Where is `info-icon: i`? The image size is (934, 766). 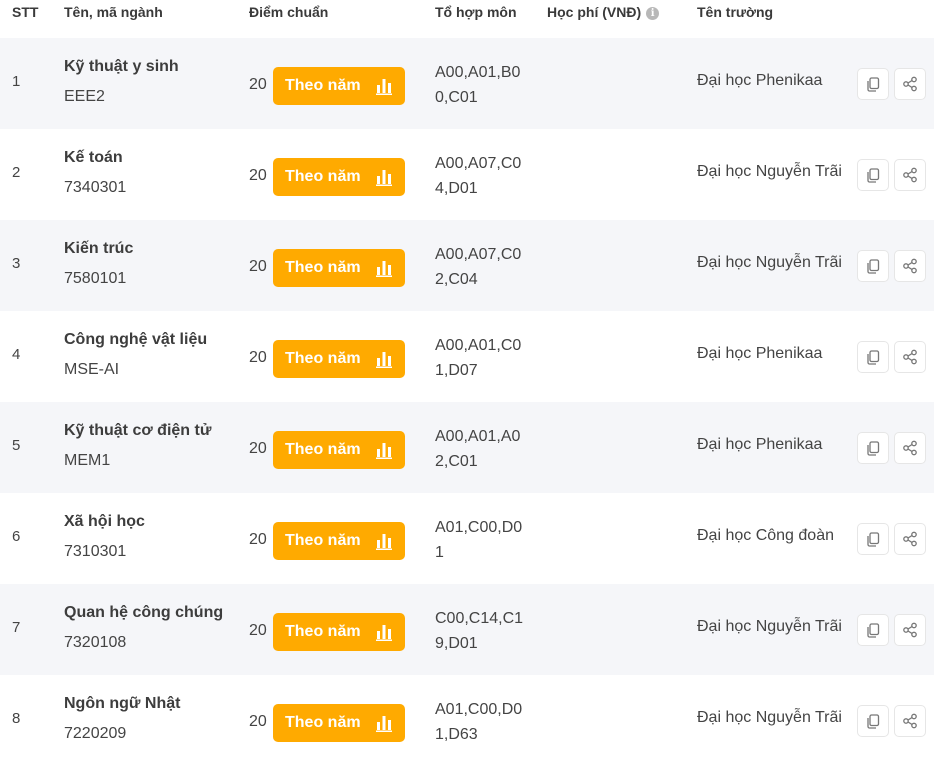
info-icon: i is located at coordinates (653, 13).